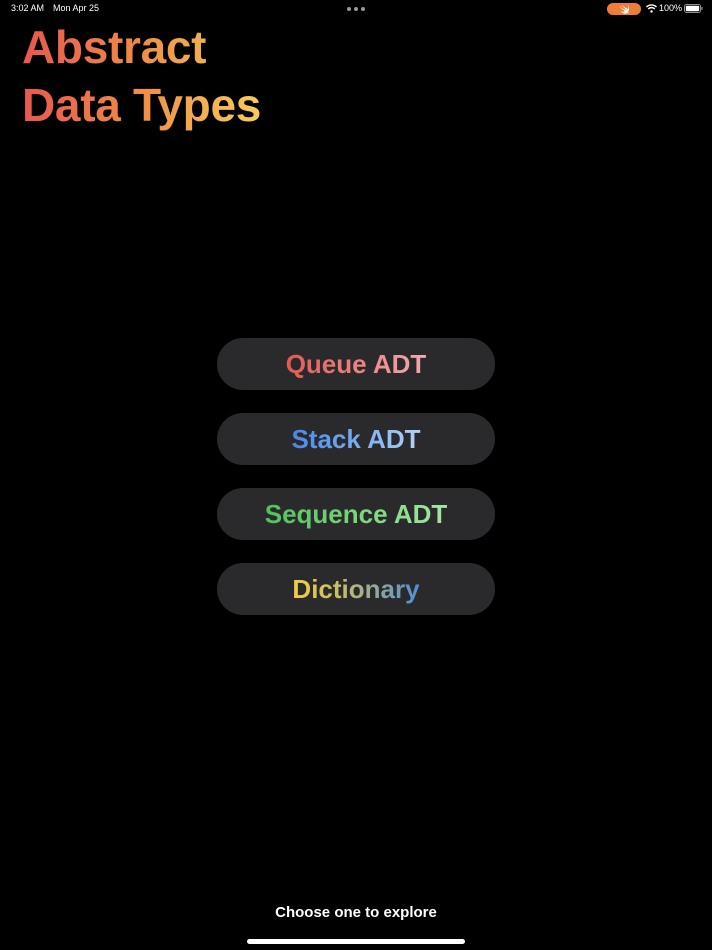  Describe the element at coordinates (671, 8) in the screenshot. I see `battery-percent: 100%` at that location.